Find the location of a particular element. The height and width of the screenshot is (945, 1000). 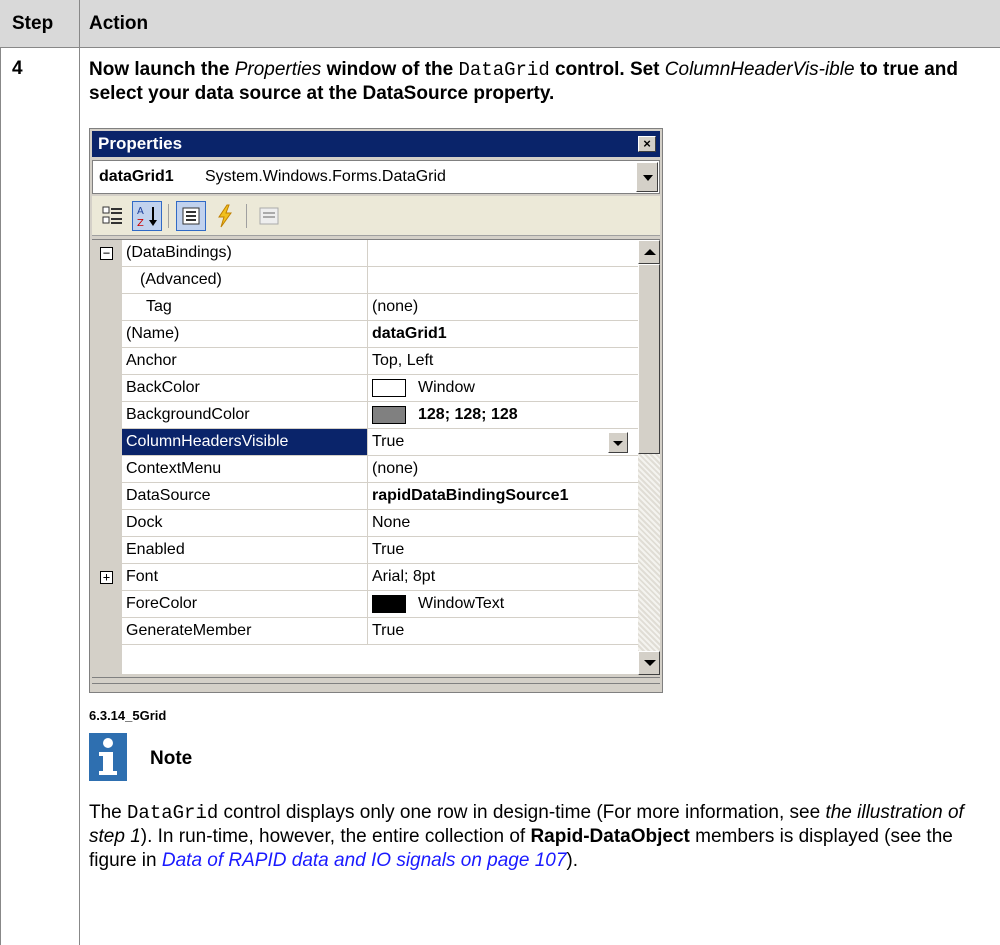

property-name: Tag is located at coordinates (159, 306).